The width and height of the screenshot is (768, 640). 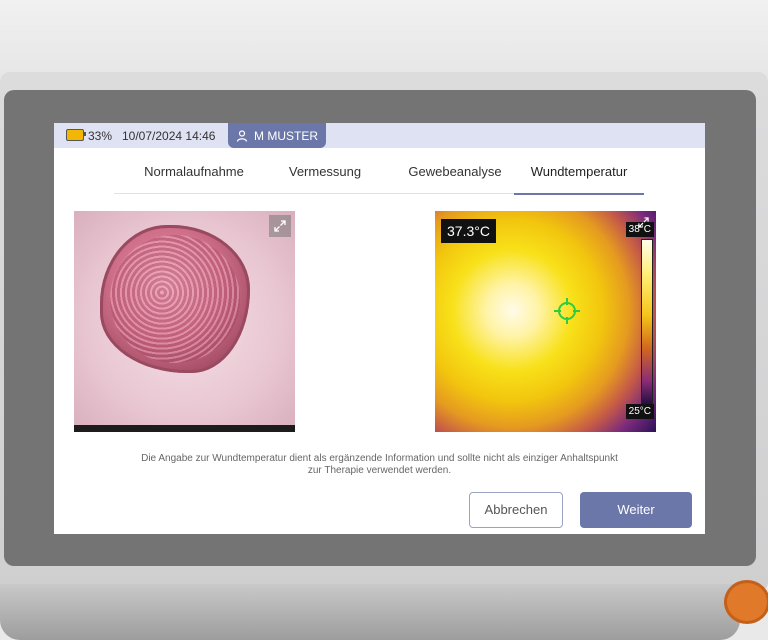 I want to click on wound-bed, so click(x=175, y=299).